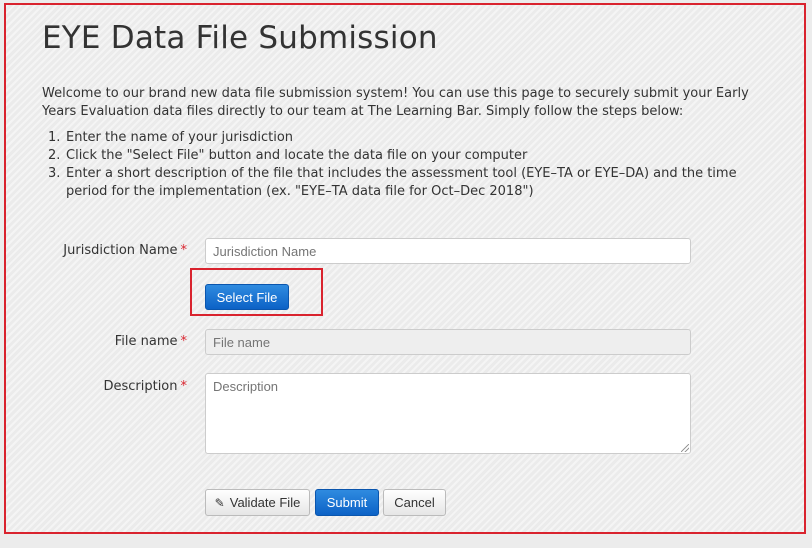 Image resolution: width=812 pixels, height=548 pixels. I want to click on page-title: EYE Data File Submission, so click(240, 38).